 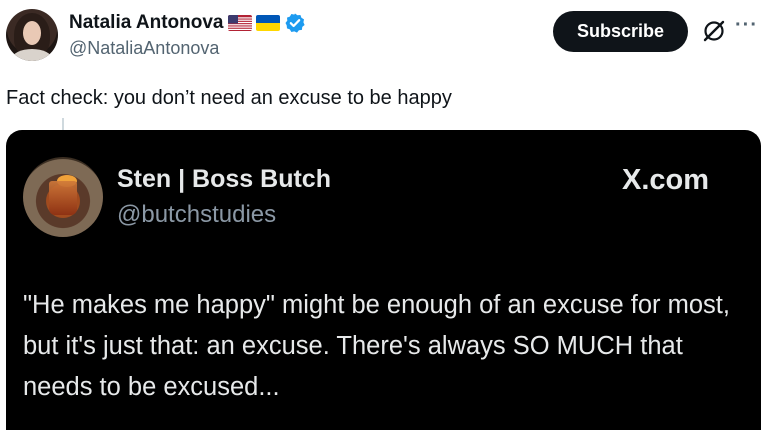 I want to click on author-handle: @NataliaAntonova, so click(x=144, y=48).